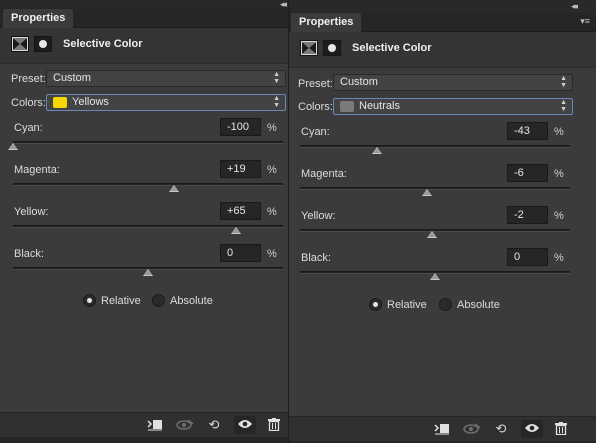 The width and height of the screenshot is (596, 443). I want to click on cyan-value-field: -43, so click(527, 131).